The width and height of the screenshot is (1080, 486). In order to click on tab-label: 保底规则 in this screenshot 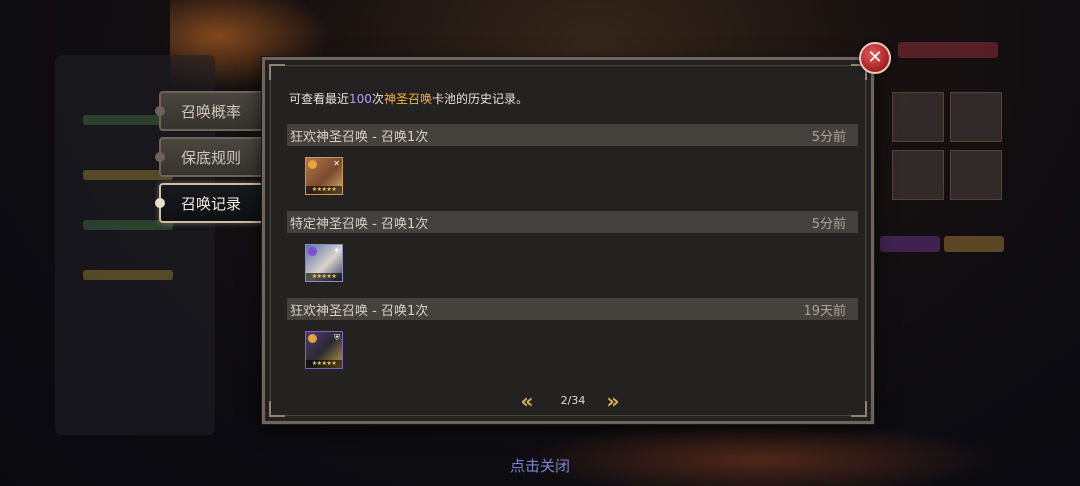, I will do `click(210, 158)`.